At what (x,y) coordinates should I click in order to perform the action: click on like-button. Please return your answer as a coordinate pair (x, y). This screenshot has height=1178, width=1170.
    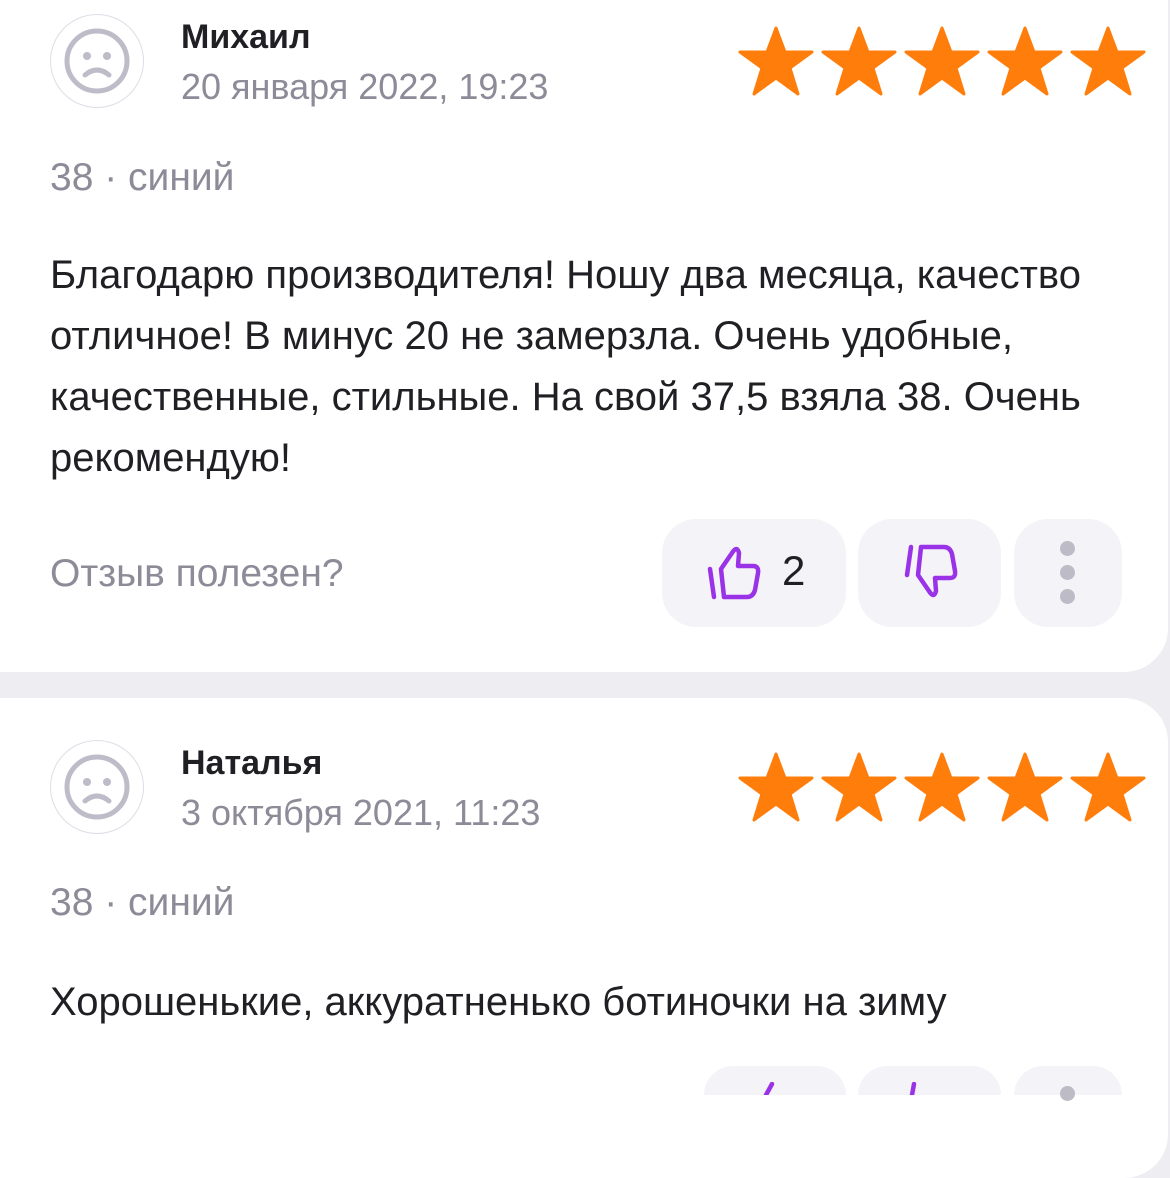
    Looking at the image, I should click on (775, 1080).